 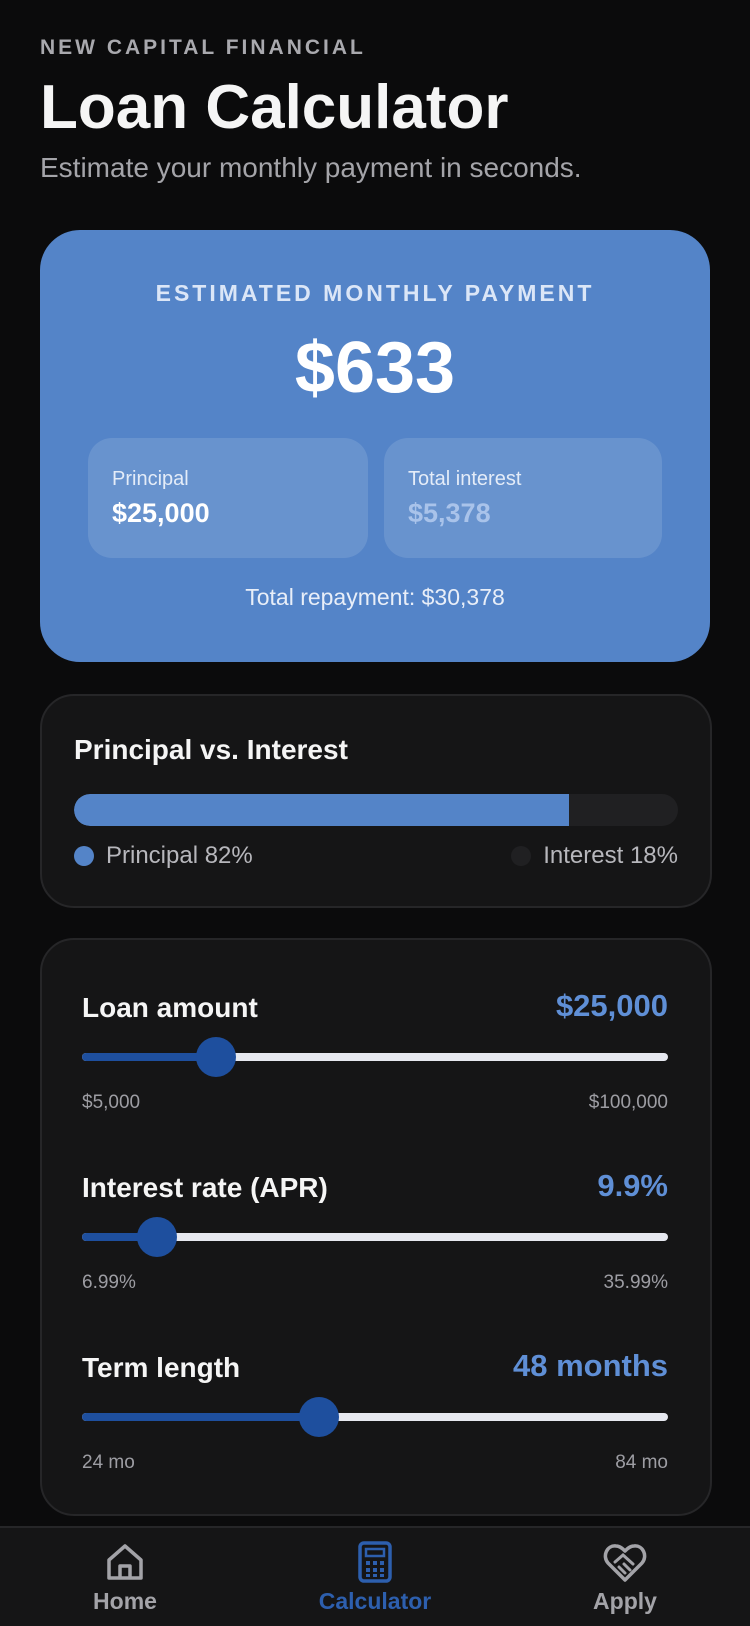 What do you see at coordinates (125, 1601) in the screenshot?
I see `nav-label-home: Home` at bounding box center [125, 1601].